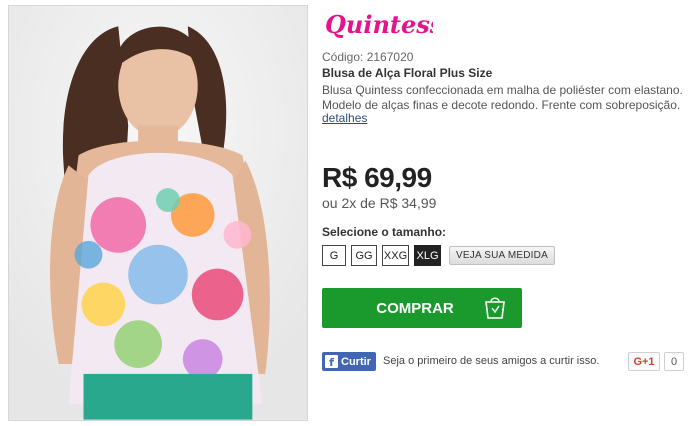 The width and height of the screenshot is (688, 426). Describe the element at coordinates (495, 308) in the screenshot. I see `shopping-bag-icon` at that location.